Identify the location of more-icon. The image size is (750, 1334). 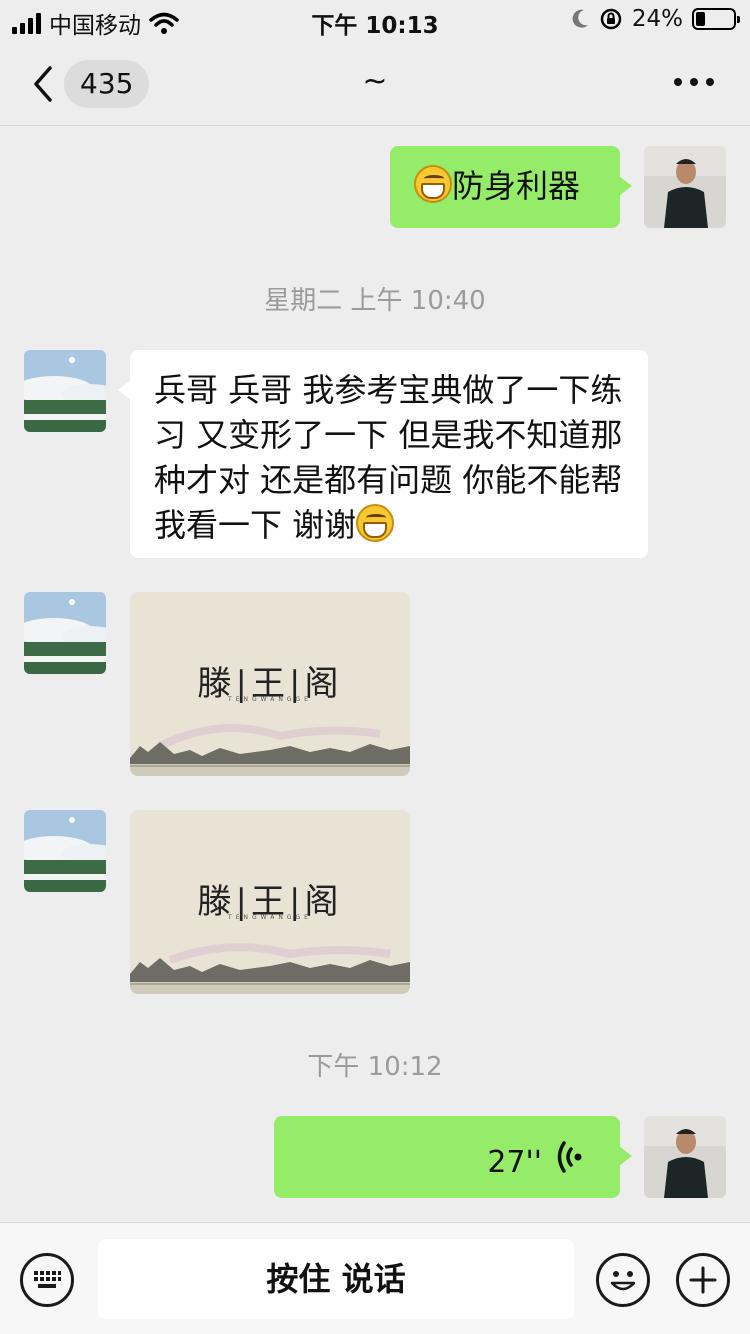
(694, 82).